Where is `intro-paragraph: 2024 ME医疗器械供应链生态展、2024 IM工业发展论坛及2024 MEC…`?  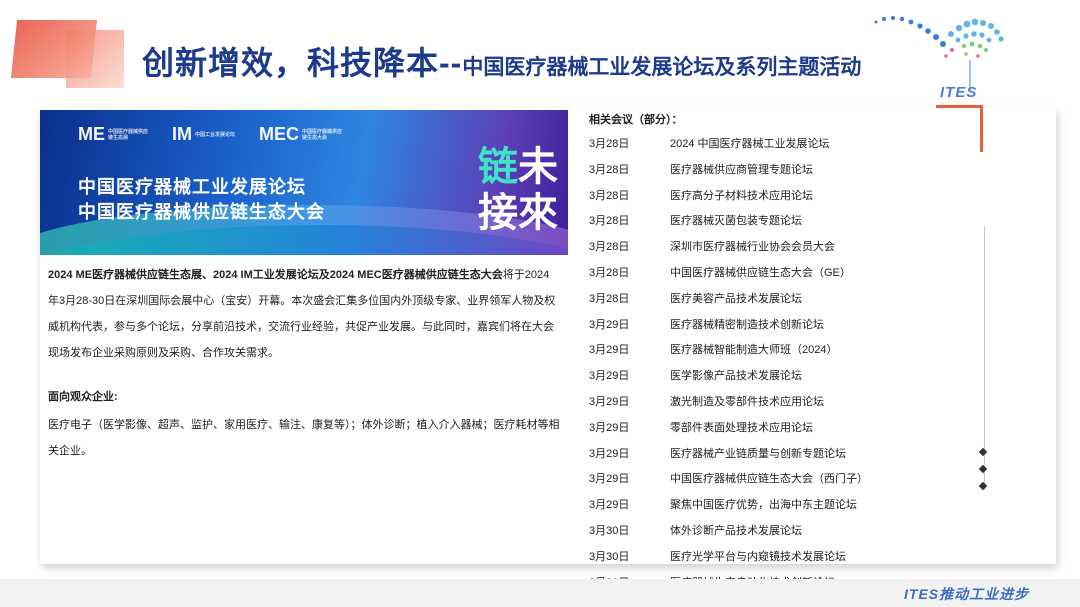
intro-paragraph: 2024 ME医疗器械供应链生态展、2024 IM工业发展论坛及2024 MEC… is located at coordinates (304, 314).